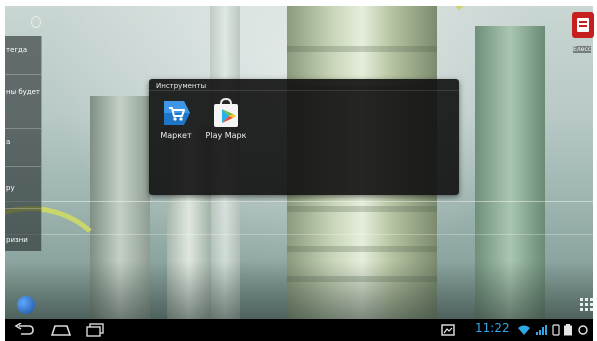  What do you see at coordinates (23, 143) in the screenshot?
I see `left-widget-panel: тегда ны будет а ру ризни` at bounding box center [23, 143].